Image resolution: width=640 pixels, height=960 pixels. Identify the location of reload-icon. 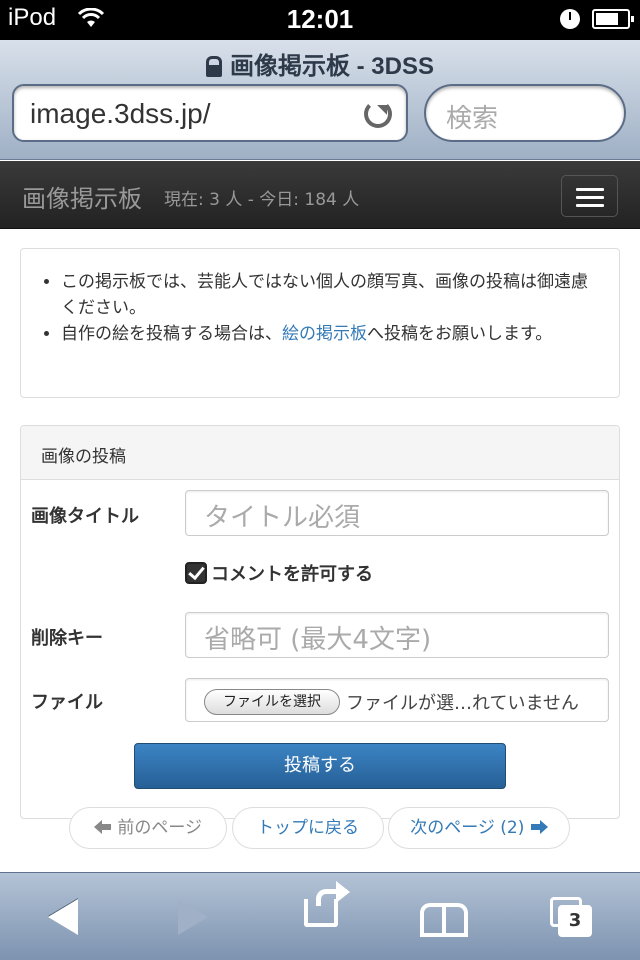
(378, 114).